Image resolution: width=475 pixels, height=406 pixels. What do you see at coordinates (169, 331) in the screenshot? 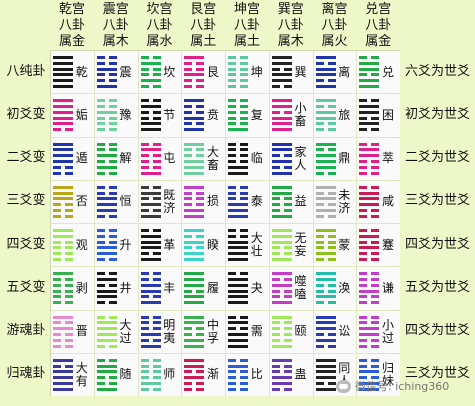
I see `hexagram-name: 明夷` at bounding box center [169, 331].